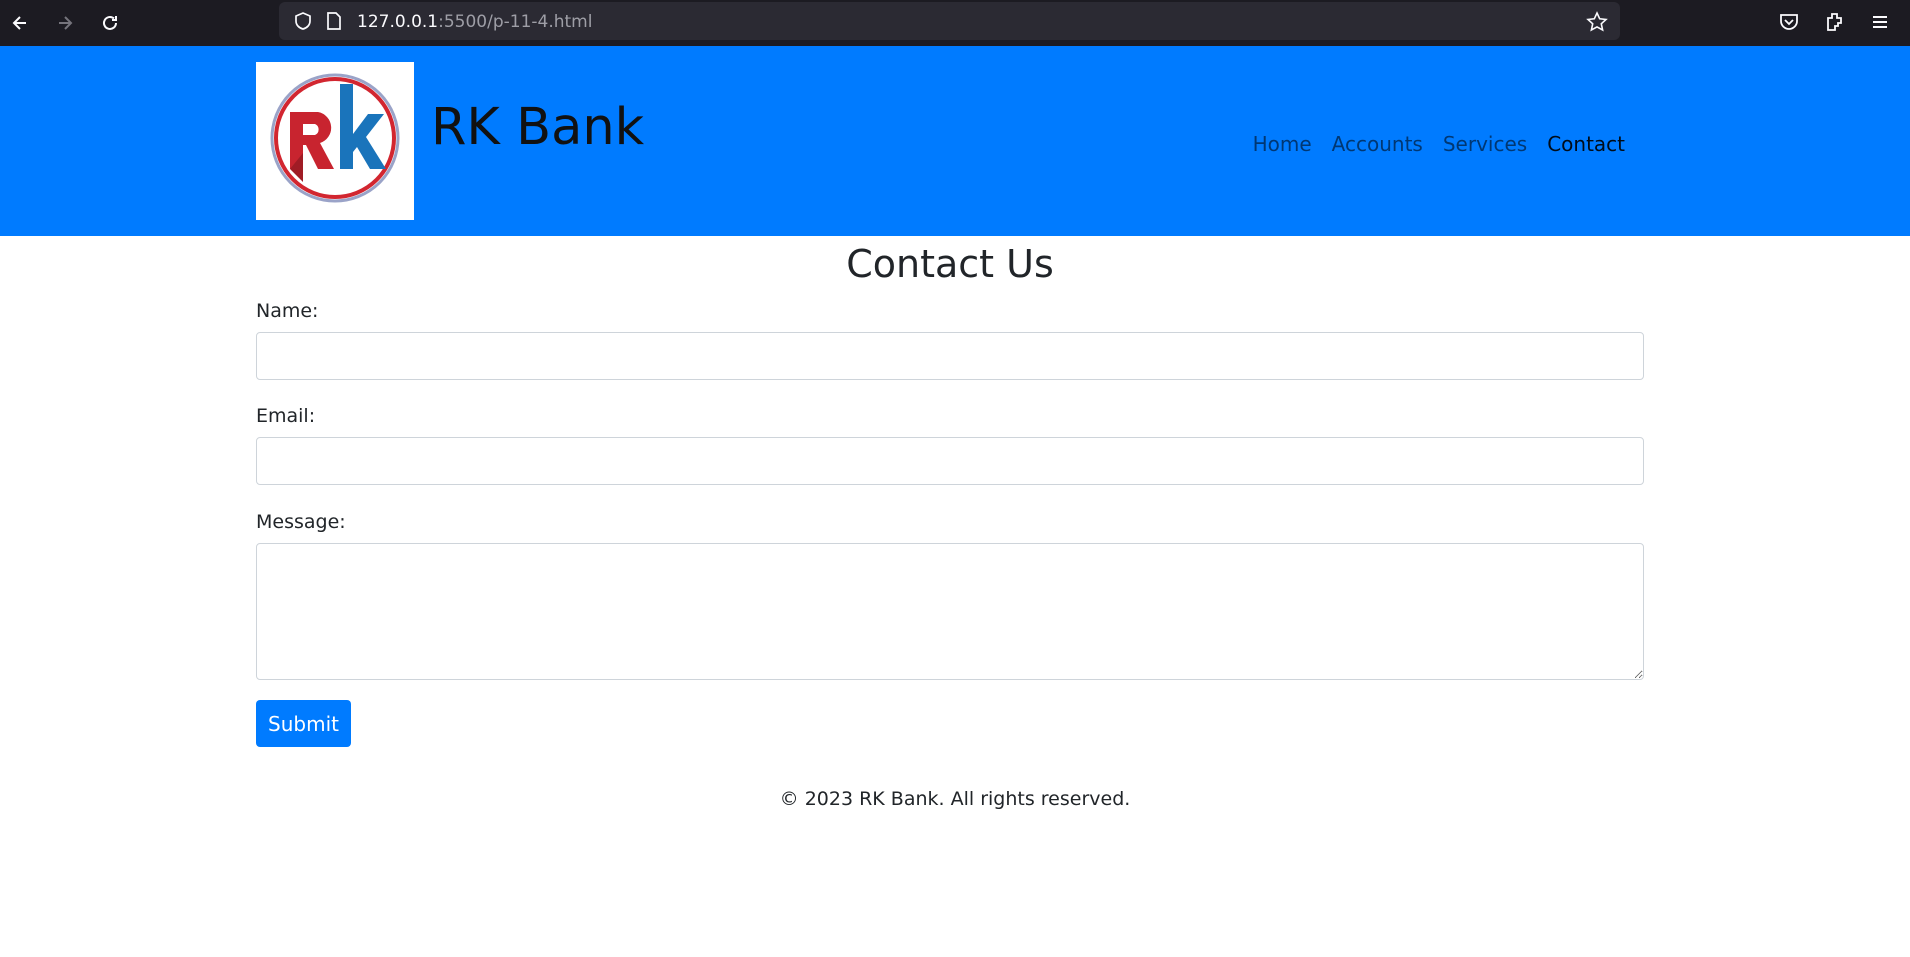  Describe the element at coordinates (1485, 144) in the screenshot. I see `nav-services: Services` at that location.